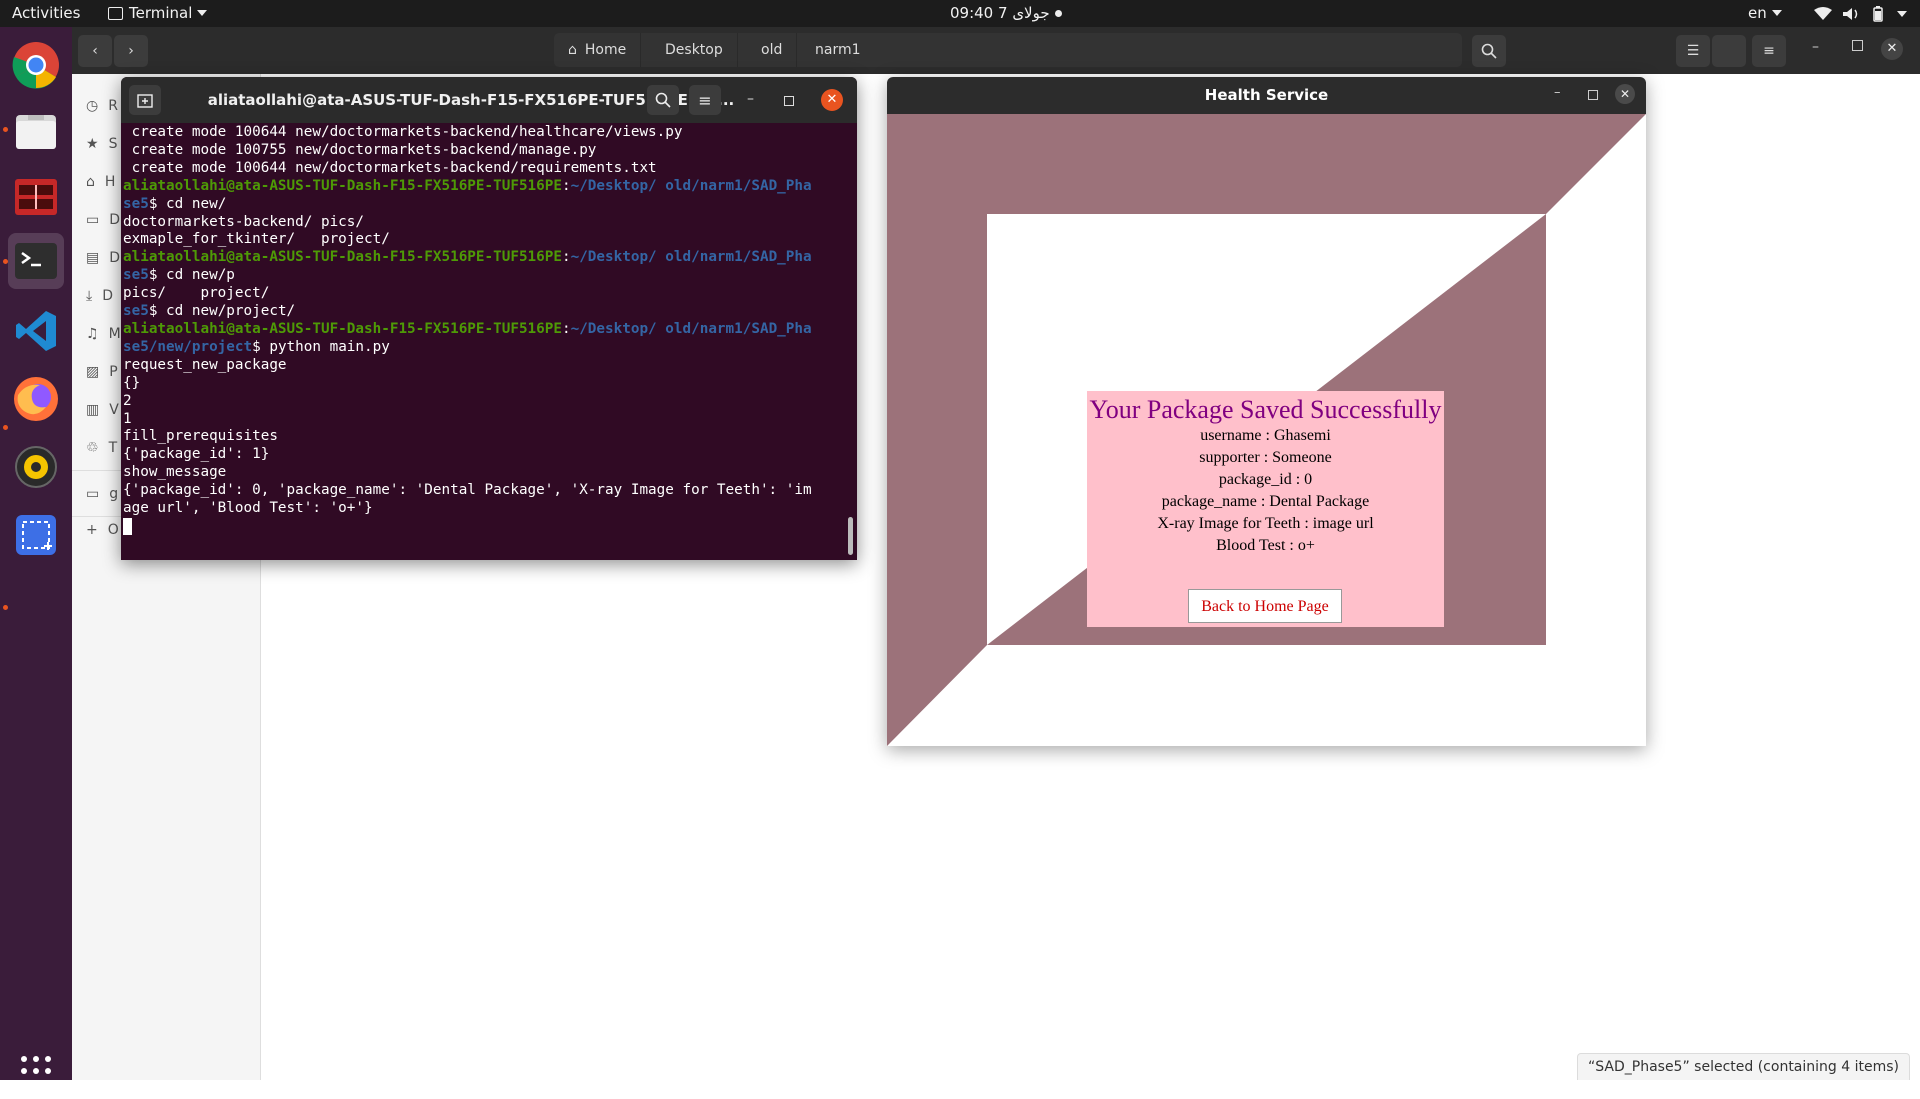  What do you see at coordinates (1850, 14) in the screenshot?
I see `volume-icon` at bounding box center [1850, 14].